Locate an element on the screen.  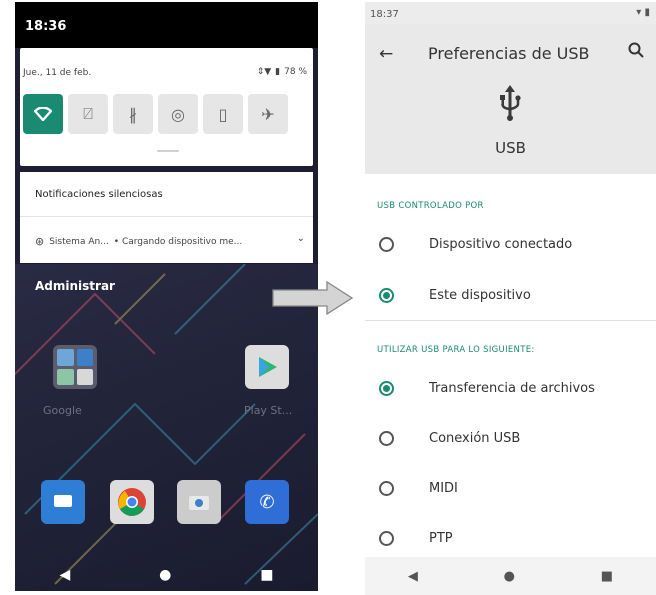
status-icons: ▾ ▮ is located at coordinates (643, 12).